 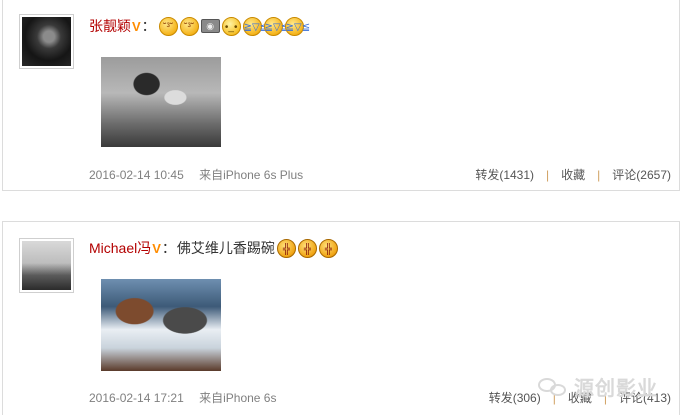 I want to click on repost-button: 转发(306), so click(x=515, y=397).